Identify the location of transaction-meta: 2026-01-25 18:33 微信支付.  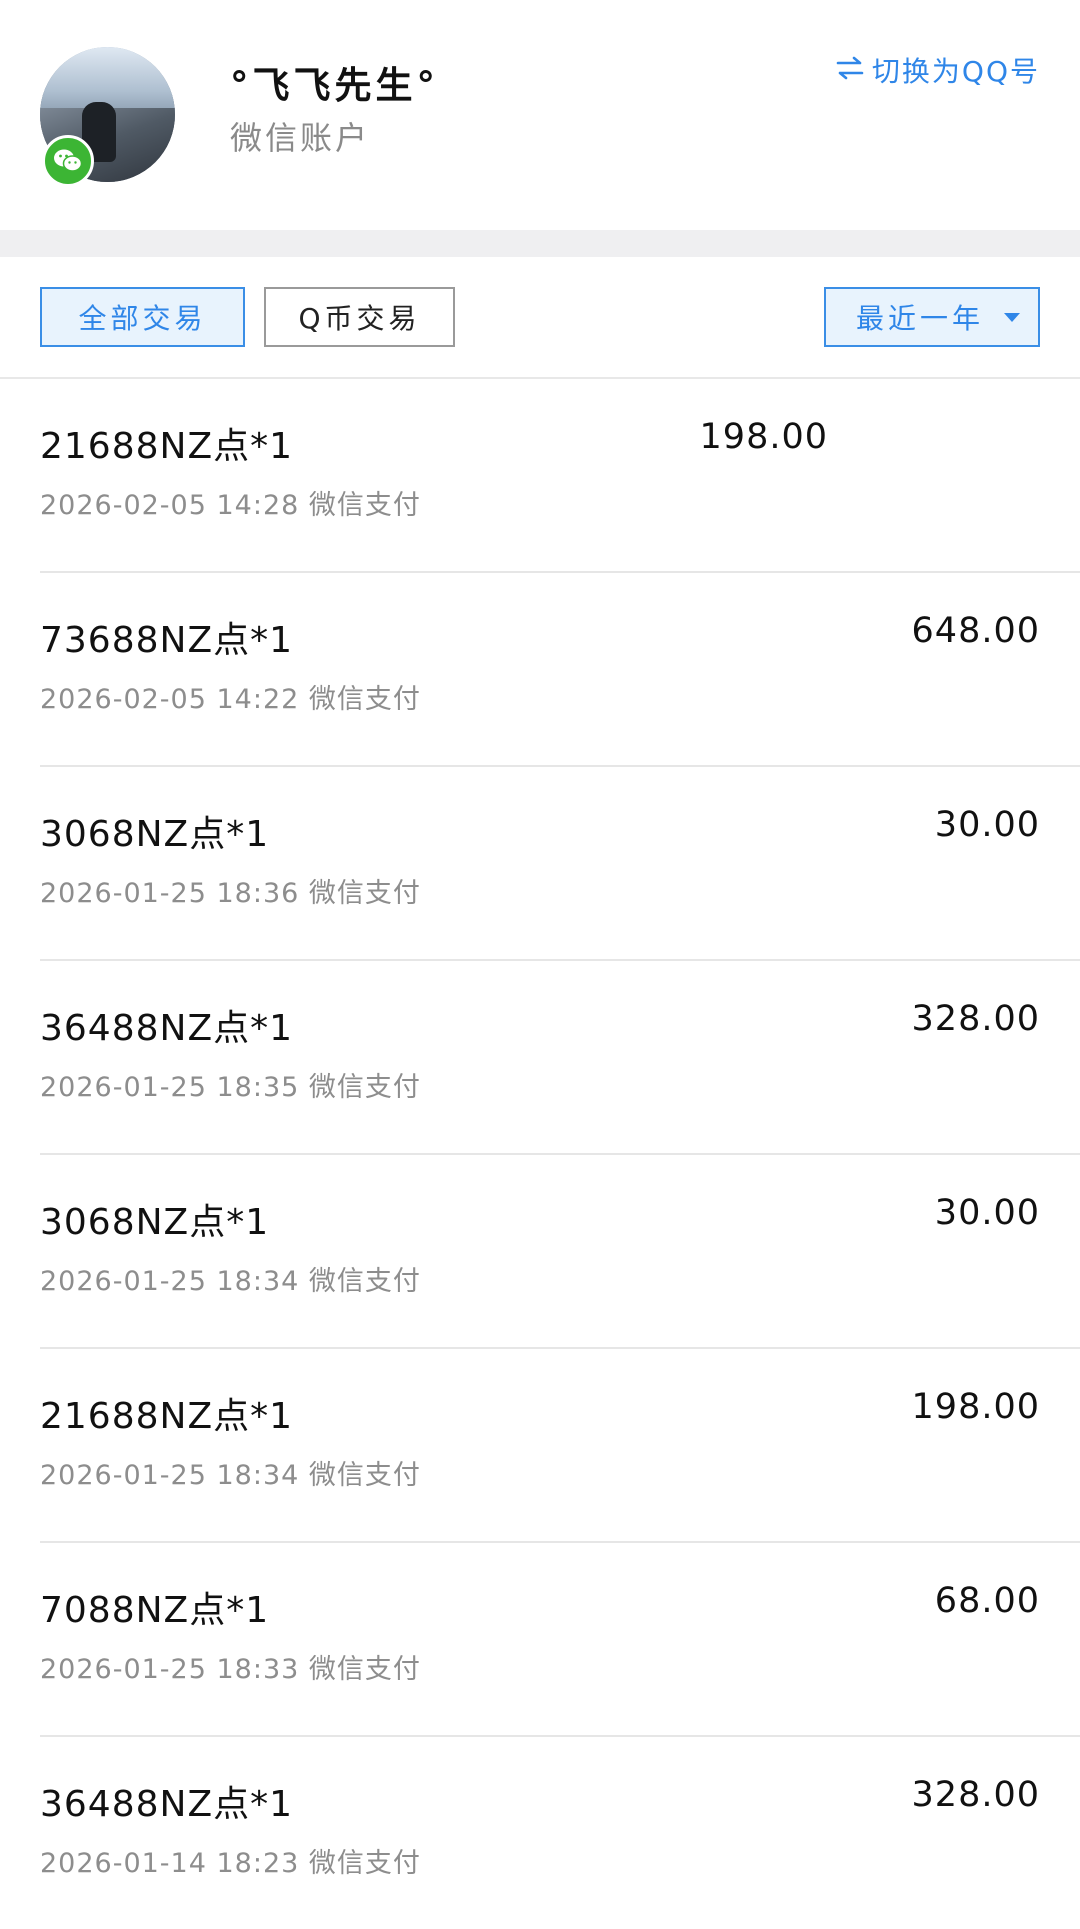
(230, 1666).